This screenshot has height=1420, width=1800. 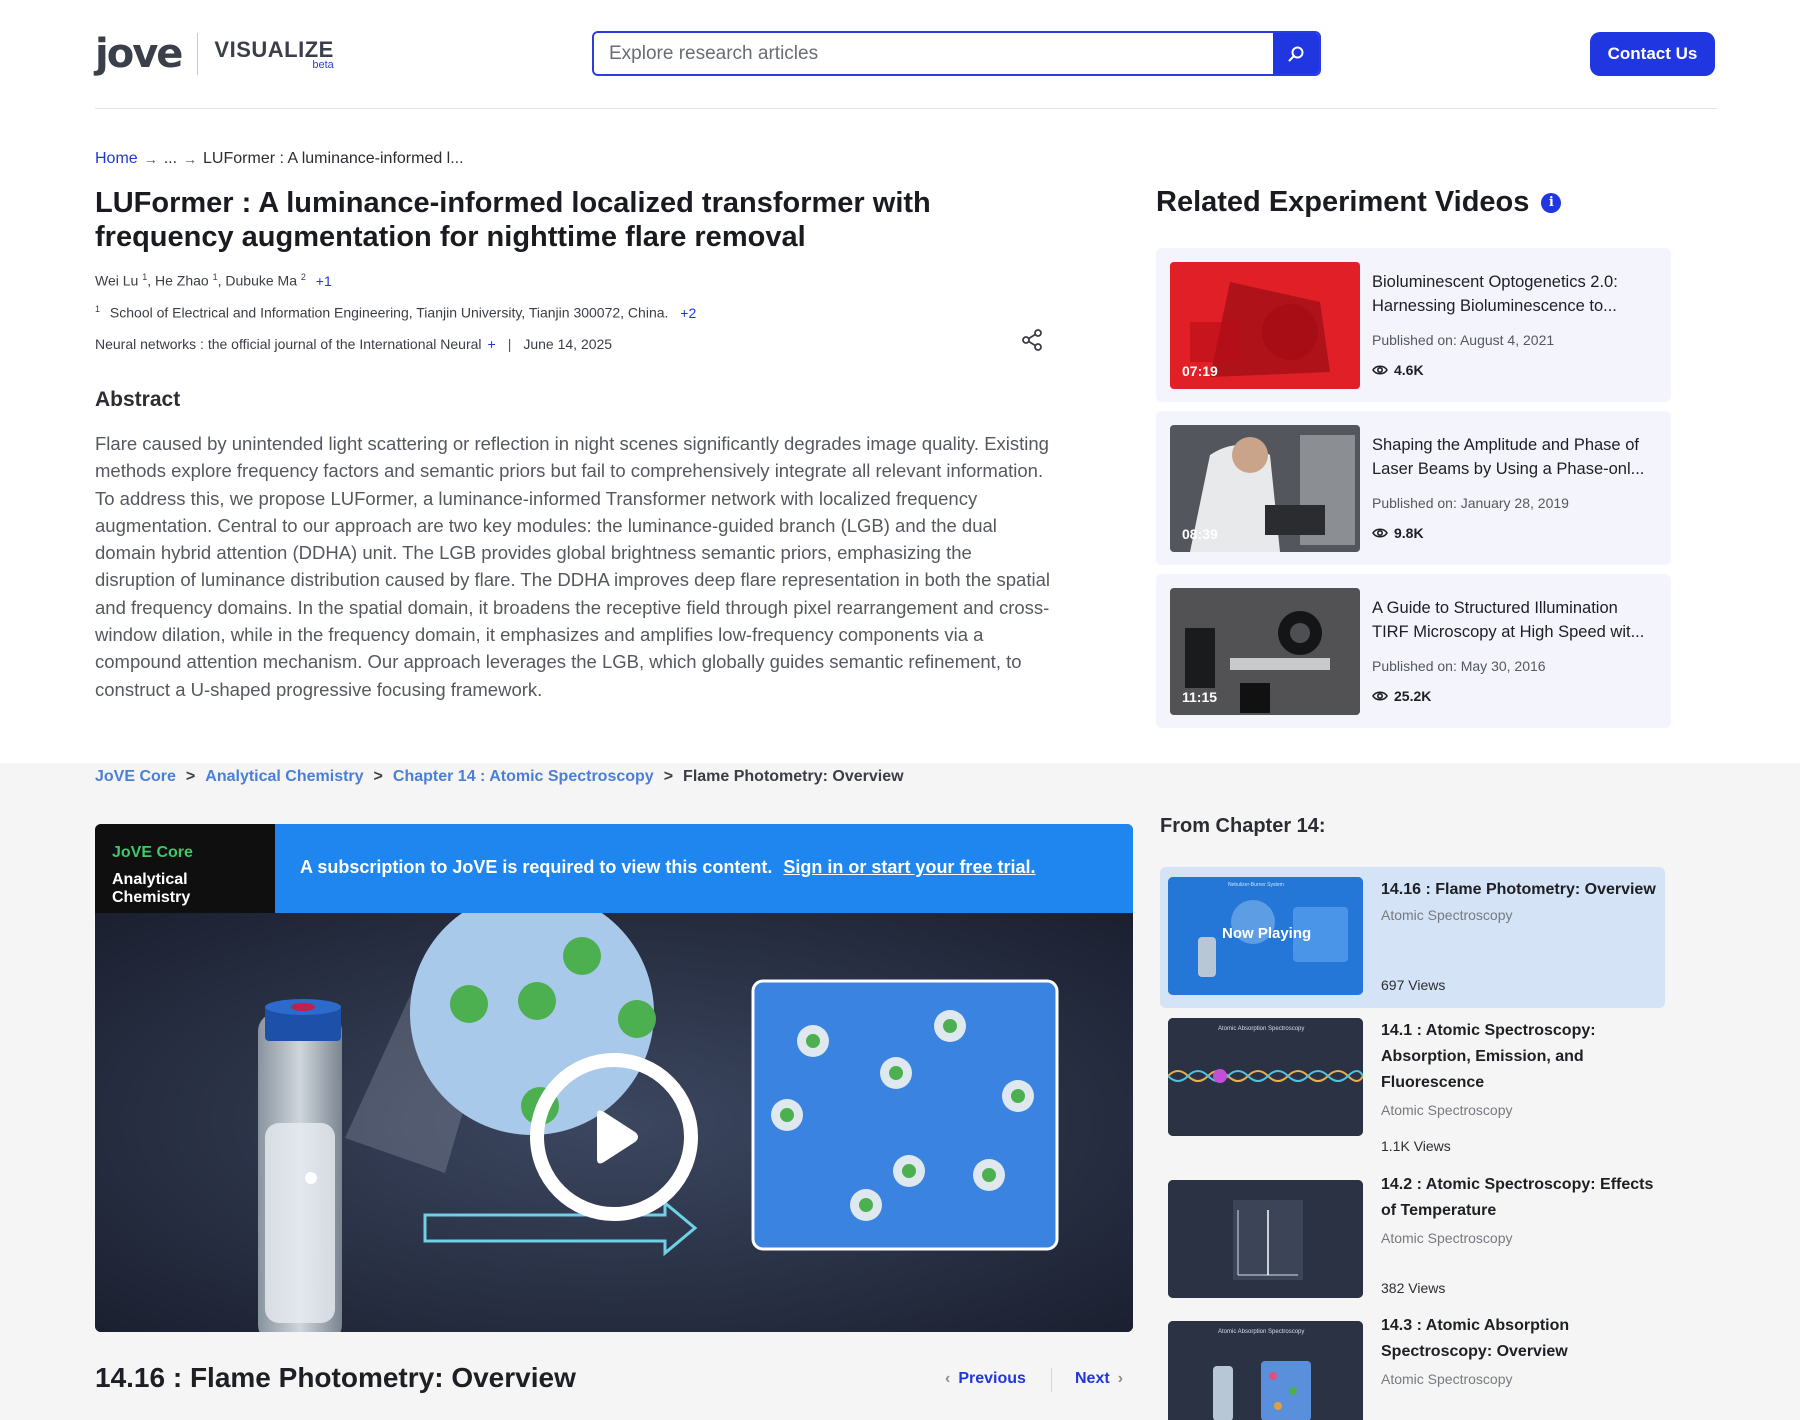 I want to click on affiliations-more-link: +2, so click(x=688, y=313).